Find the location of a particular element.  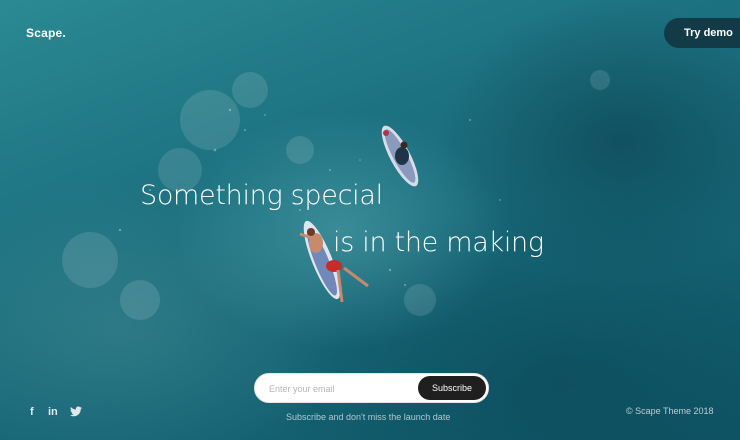

subscribe-note: Subscribe and don't miss the launch date is located at coordinates (368, 417).